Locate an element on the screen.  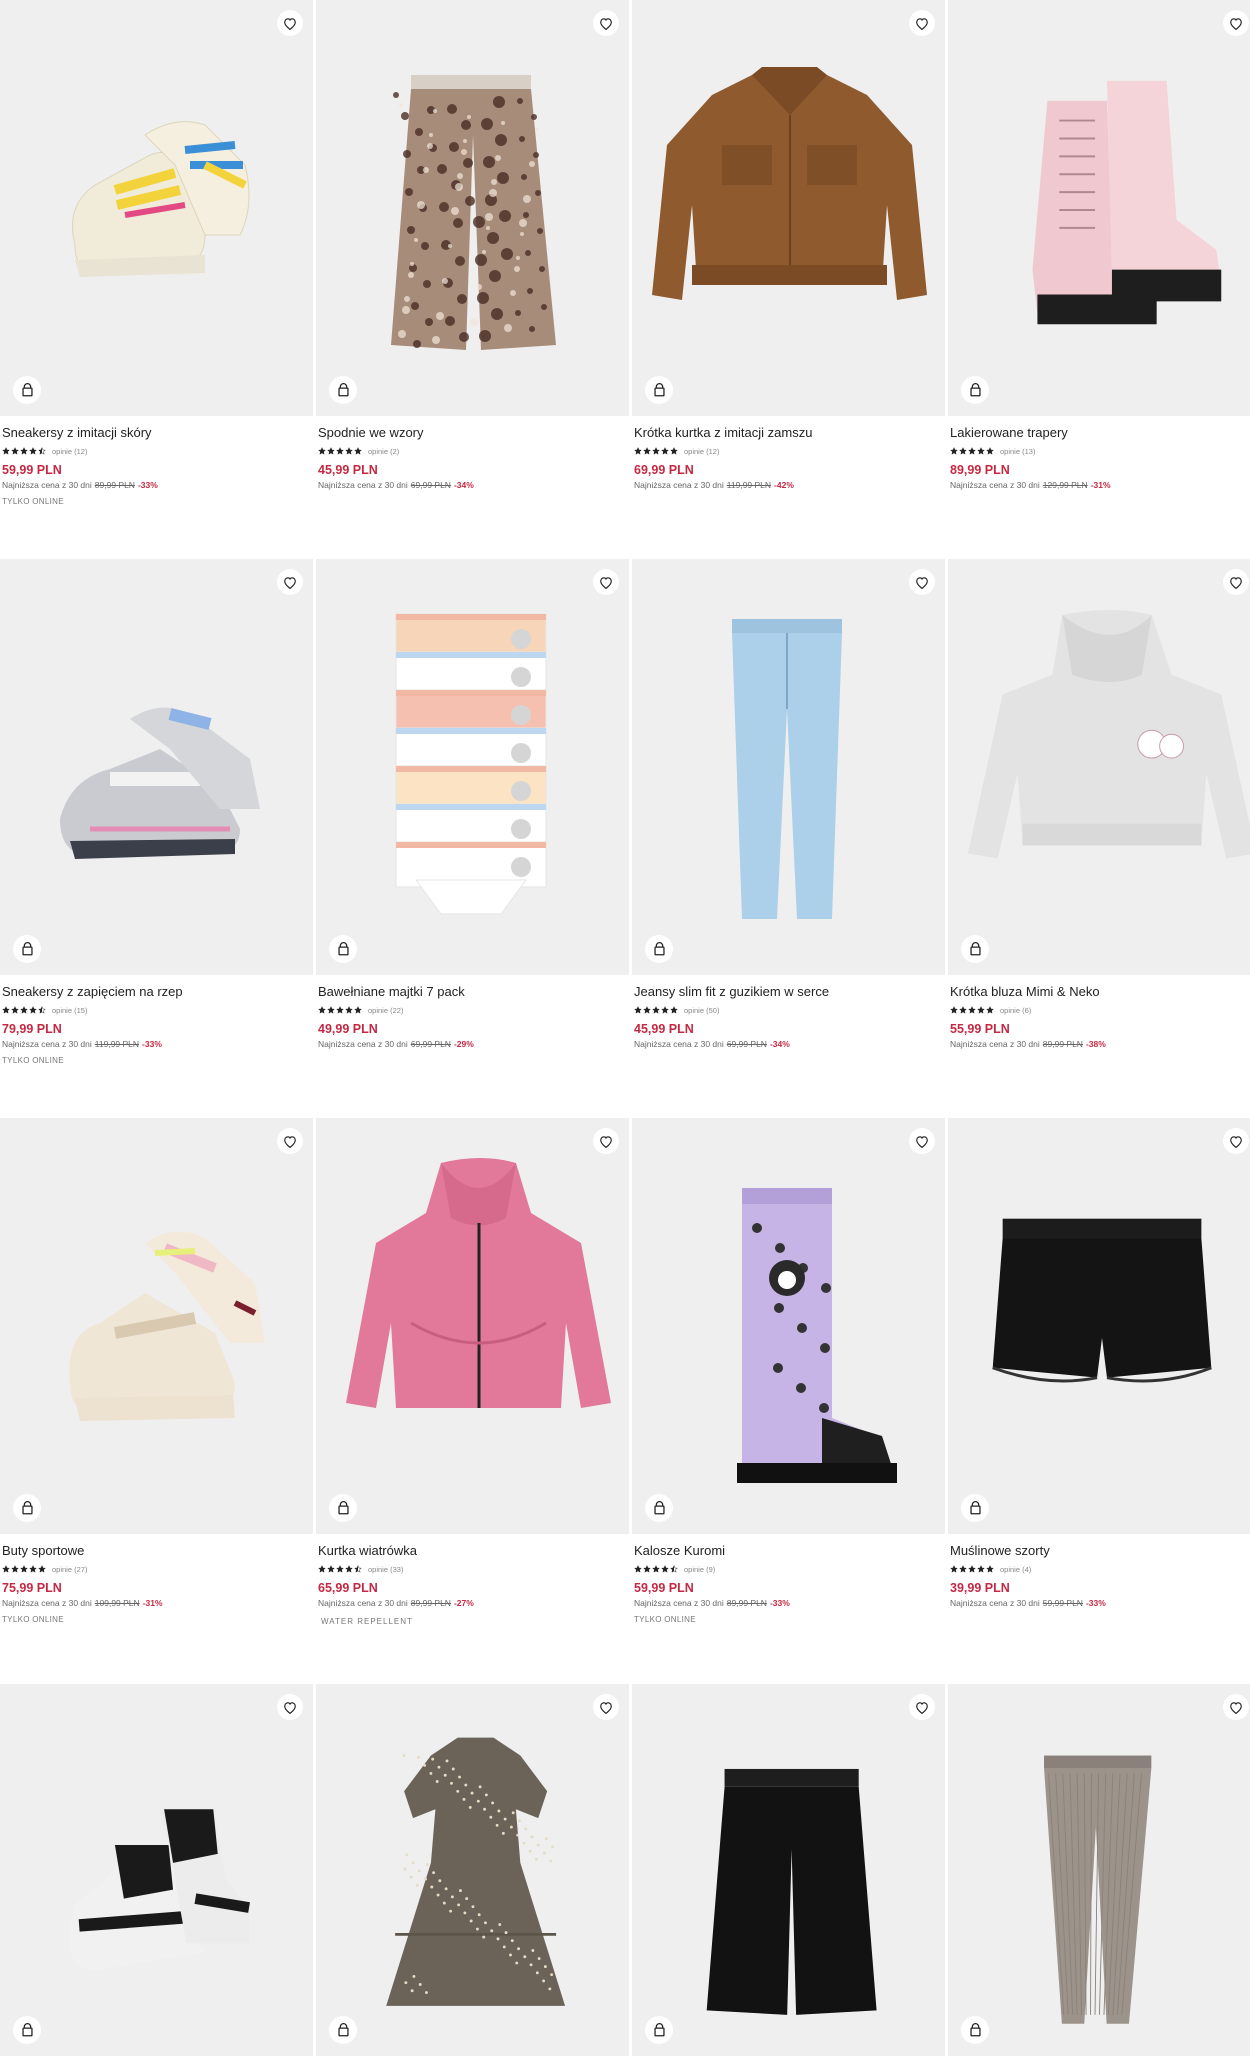
product-price: 59,99 PLN is located at coordinates (664, 1588).